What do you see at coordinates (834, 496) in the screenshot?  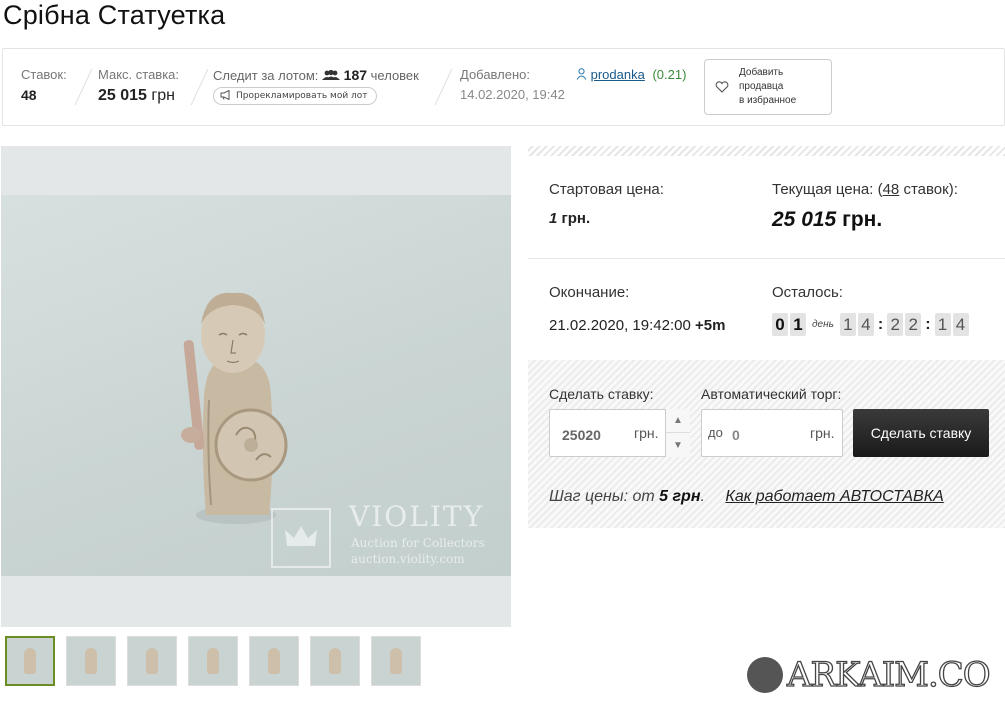 I see `autobid-help-link: Как работает АВТОСТАВКА` at bounding box center [834, 496].